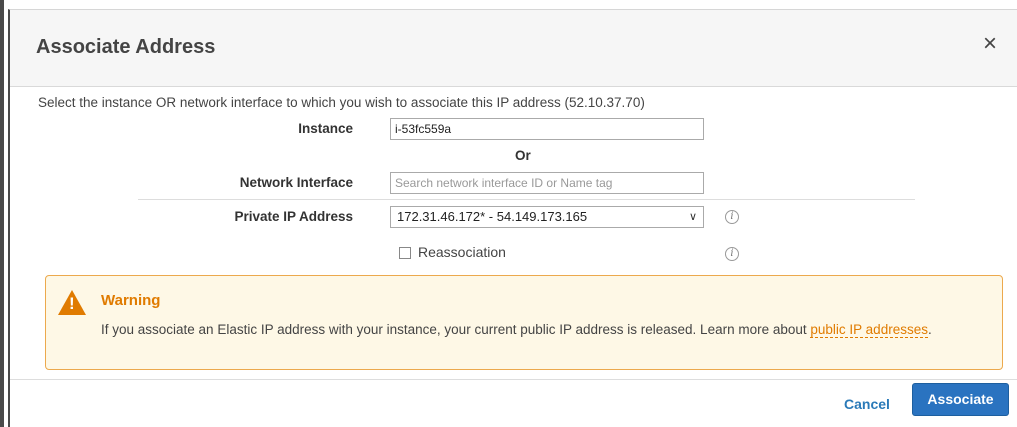  I want to click on warning-suffix: ., so click(929, 329).